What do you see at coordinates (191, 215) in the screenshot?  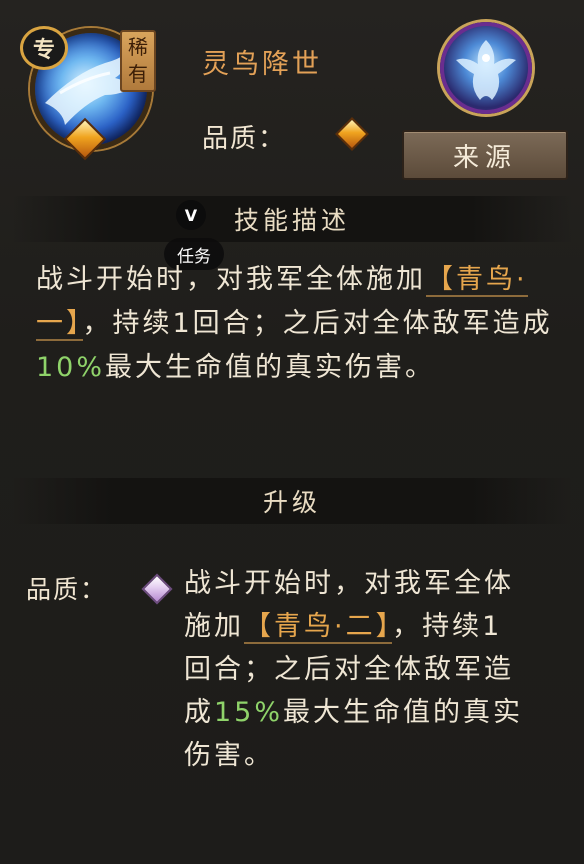 I see `task-toggle-icon: V` at bounding box center [191, 215].